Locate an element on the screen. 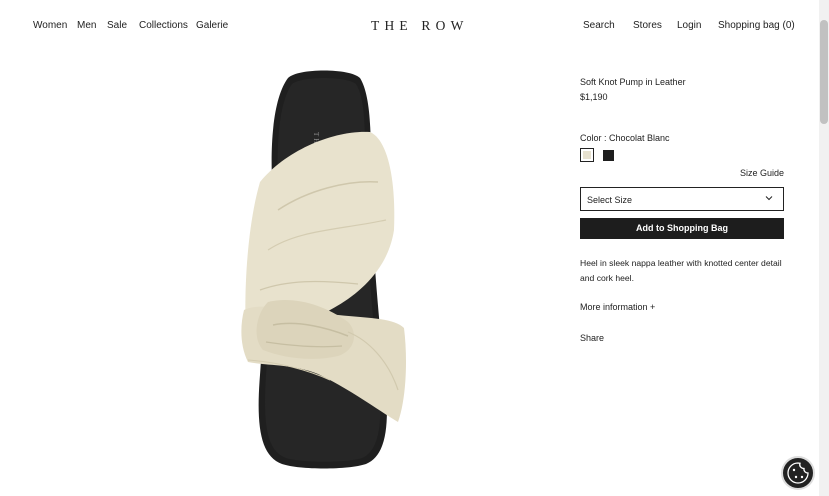  nav-collections: Collections is located at coordinates (163, 25).